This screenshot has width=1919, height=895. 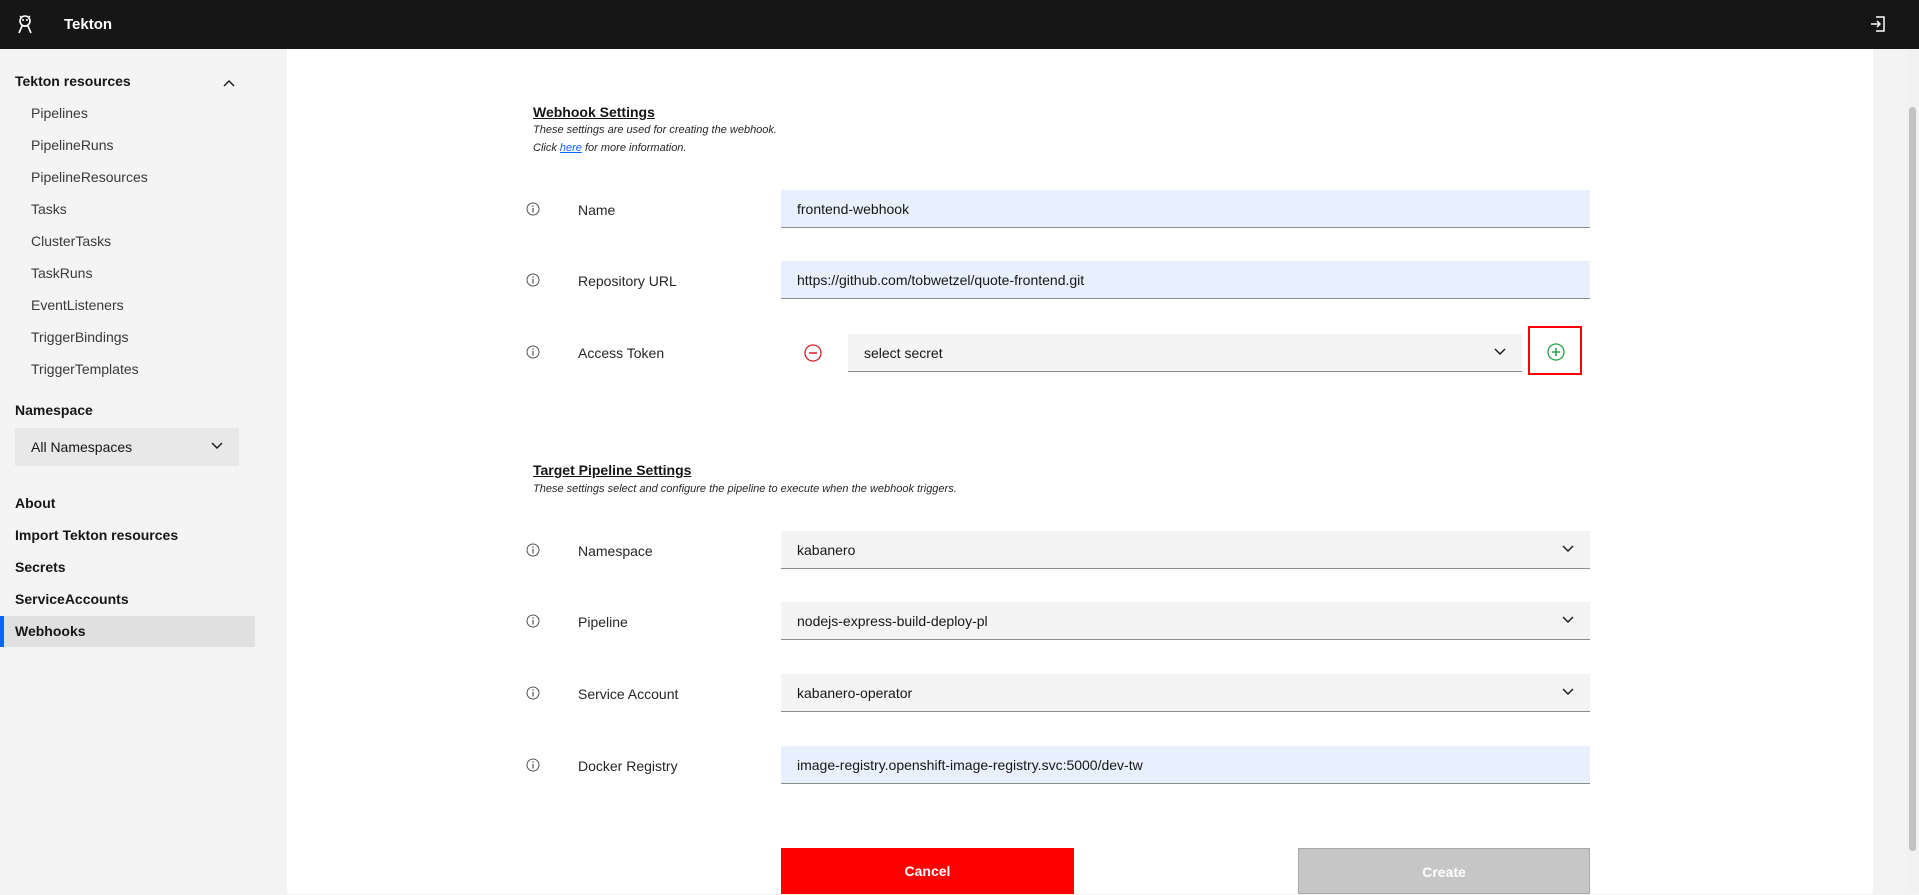 I want to click on webhook-settings-desc-line2: Click here for more information., so click(x=609, y=148).